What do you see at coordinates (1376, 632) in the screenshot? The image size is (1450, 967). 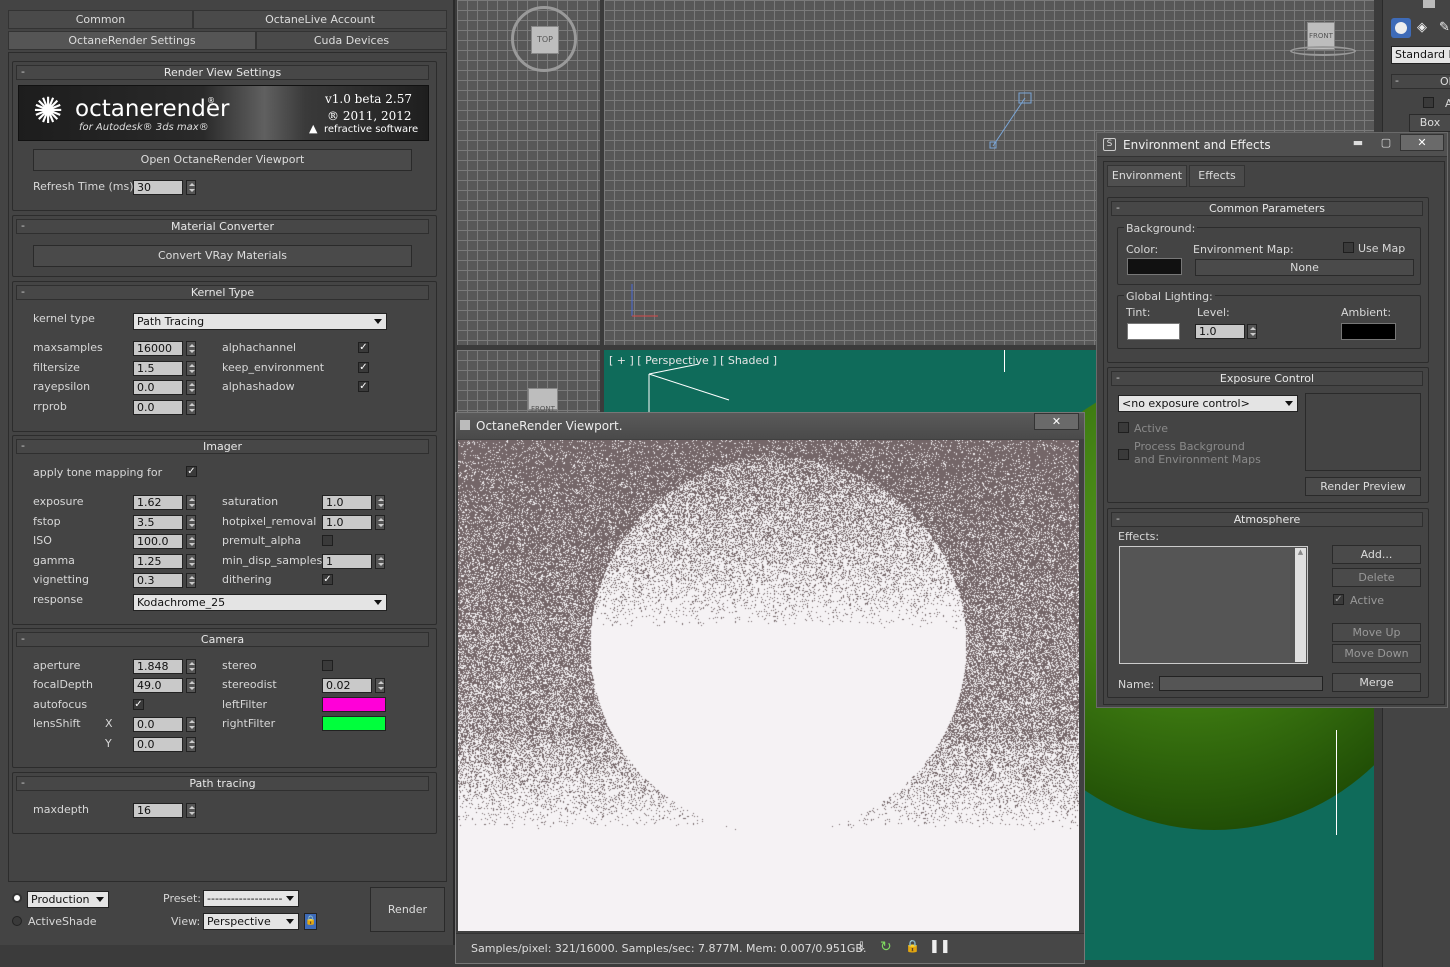 I see `move-up-button: Move Up` at bounding box center [1376, 632].